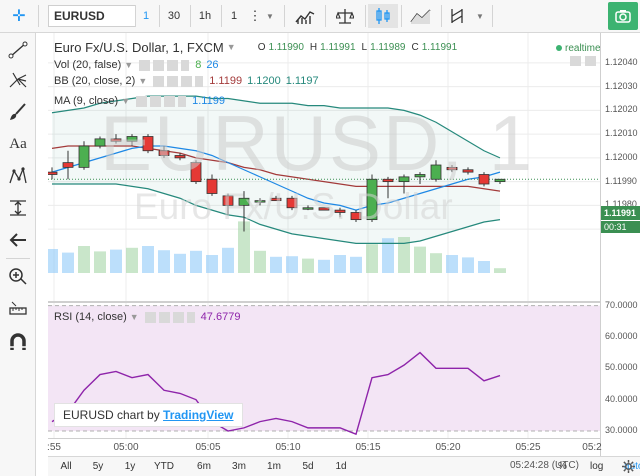  I want to click on bb-basis-value: 1.1199, so click(226, 81).